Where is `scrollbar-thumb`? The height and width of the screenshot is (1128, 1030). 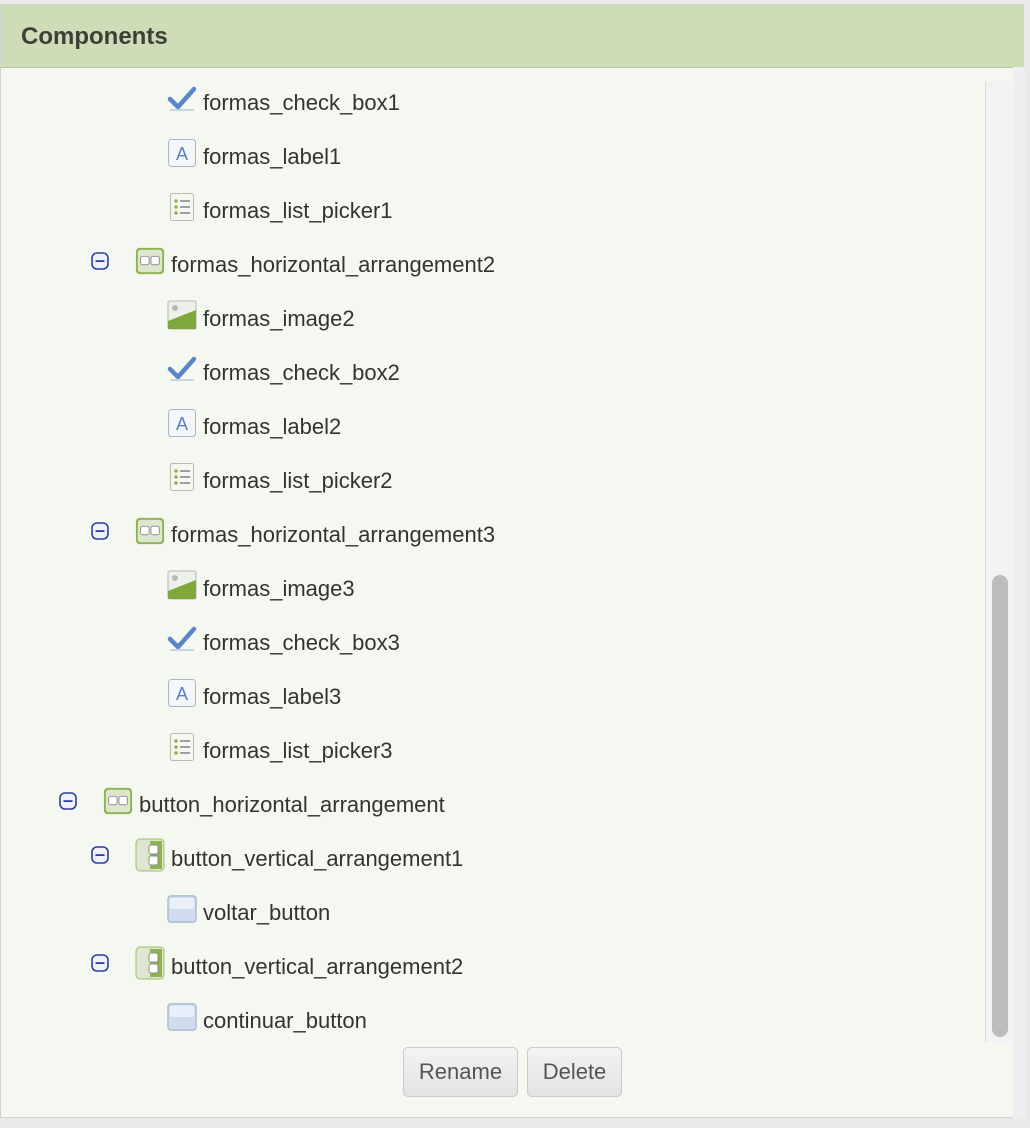
scrollbar-thumb is located at coordinates (1000, 806).